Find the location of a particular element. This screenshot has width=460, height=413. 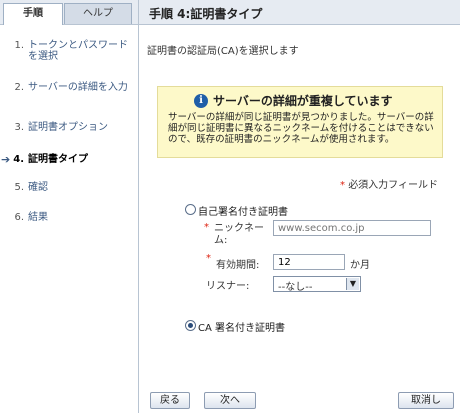

nickname-input is located at coordinates (352, 228).